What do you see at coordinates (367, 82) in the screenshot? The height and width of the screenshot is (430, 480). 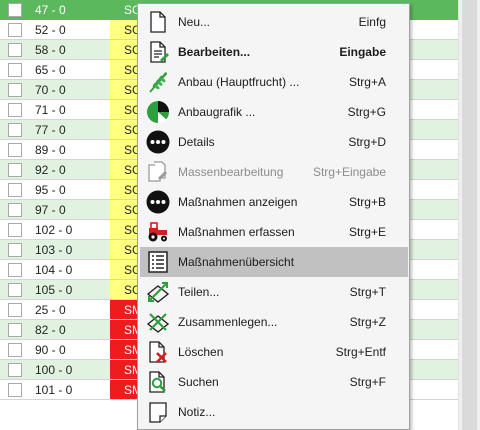 I see `menu-item-shortcut: Strg+A` at bounding box center [367, 82].